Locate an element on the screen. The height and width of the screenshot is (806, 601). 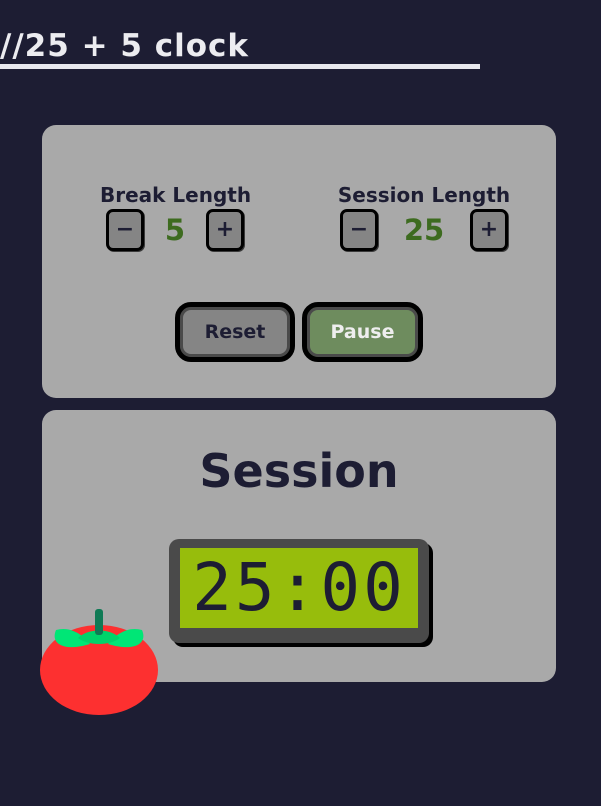
break-length-row: − 5 + is located at coordinates (175, 230).